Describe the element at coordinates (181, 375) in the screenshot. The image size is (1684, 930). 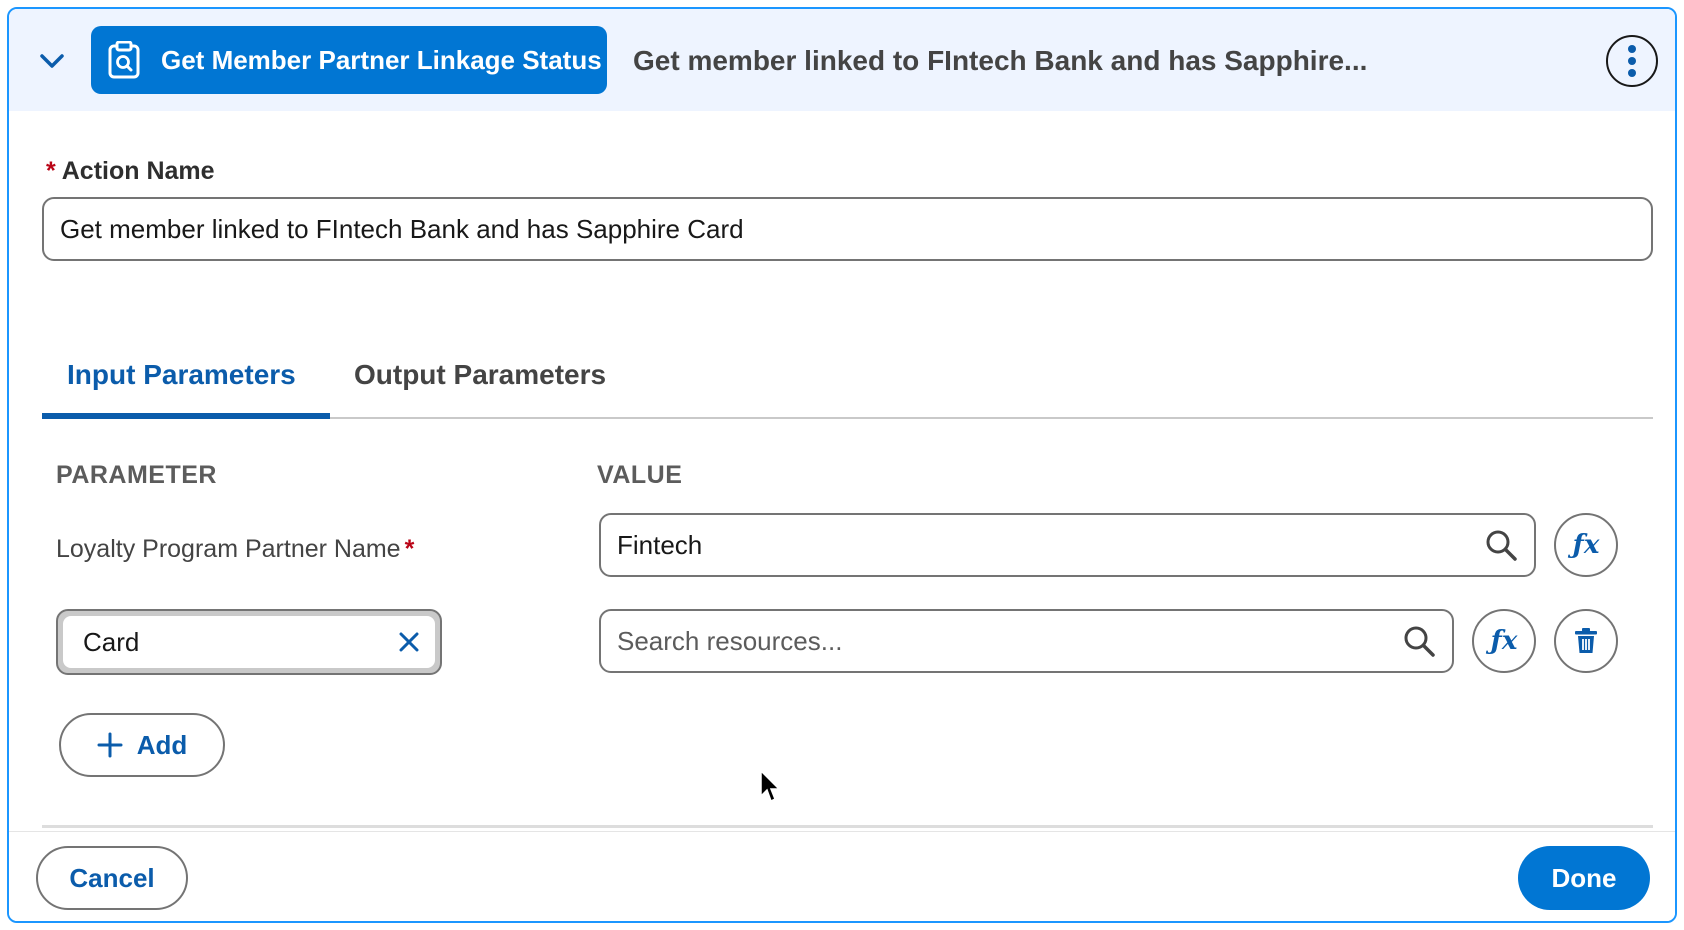
I see `tab-input-parameters: Input Parameters` at that location.